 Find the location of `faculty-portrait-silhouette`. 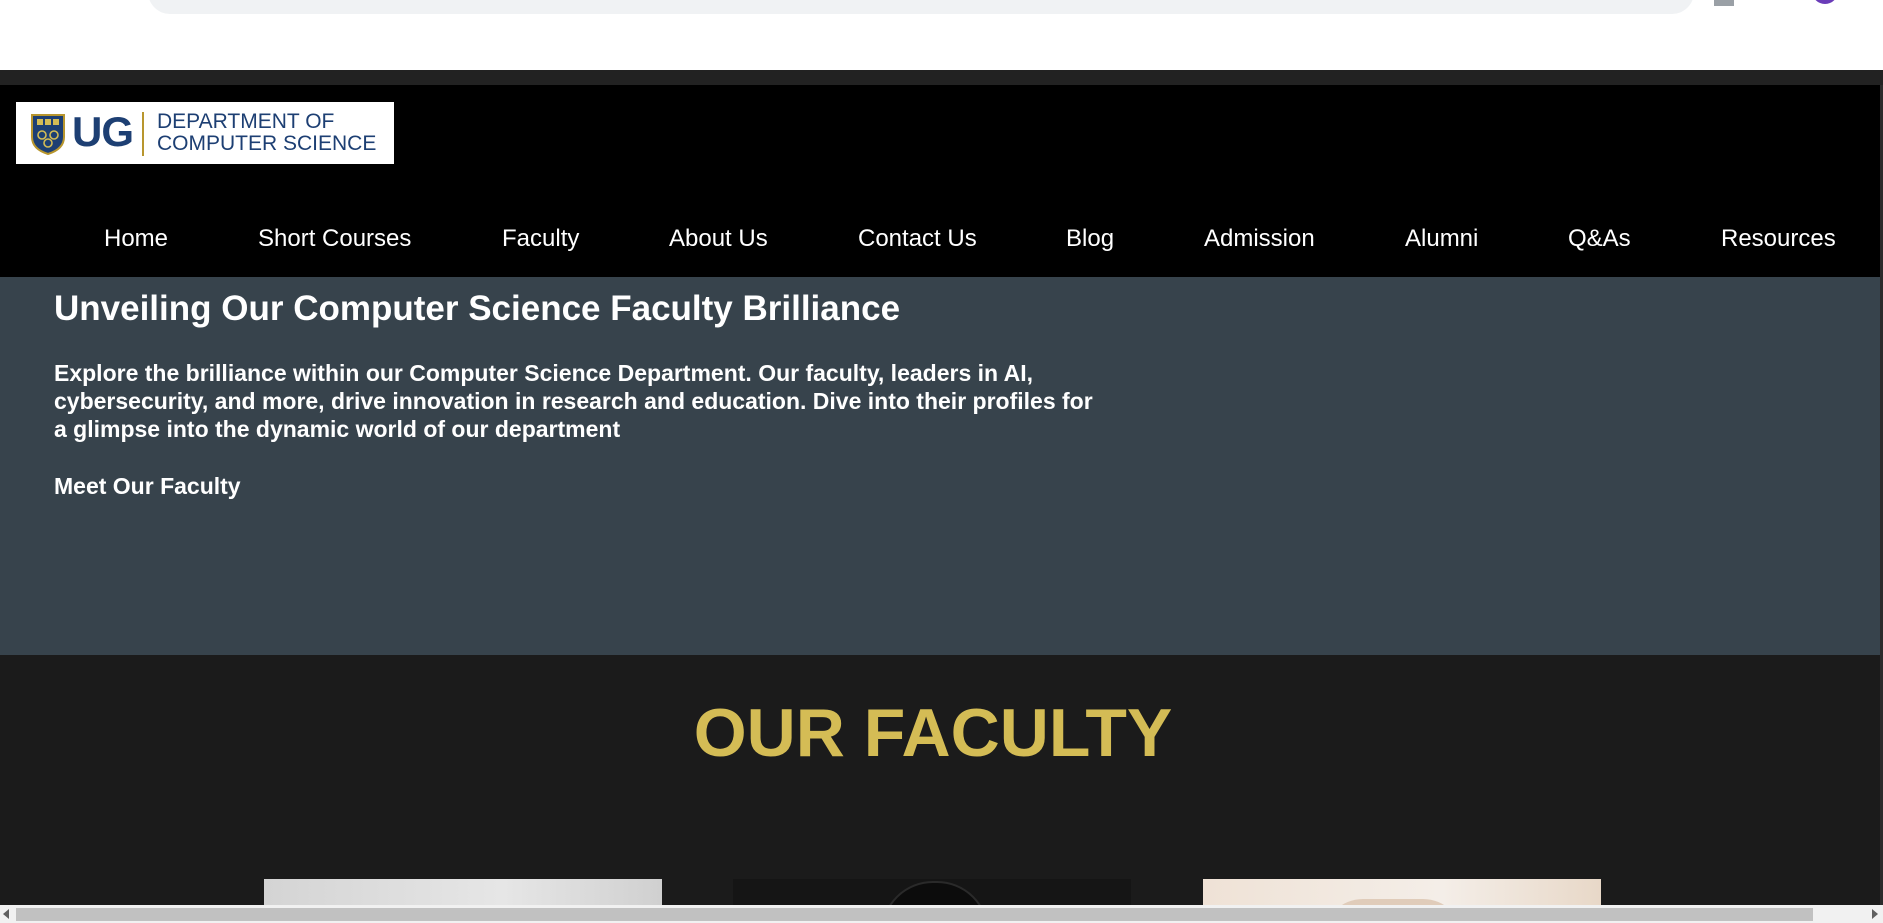

faculty-portrait-silhouette is located at coordinates (935, 893).